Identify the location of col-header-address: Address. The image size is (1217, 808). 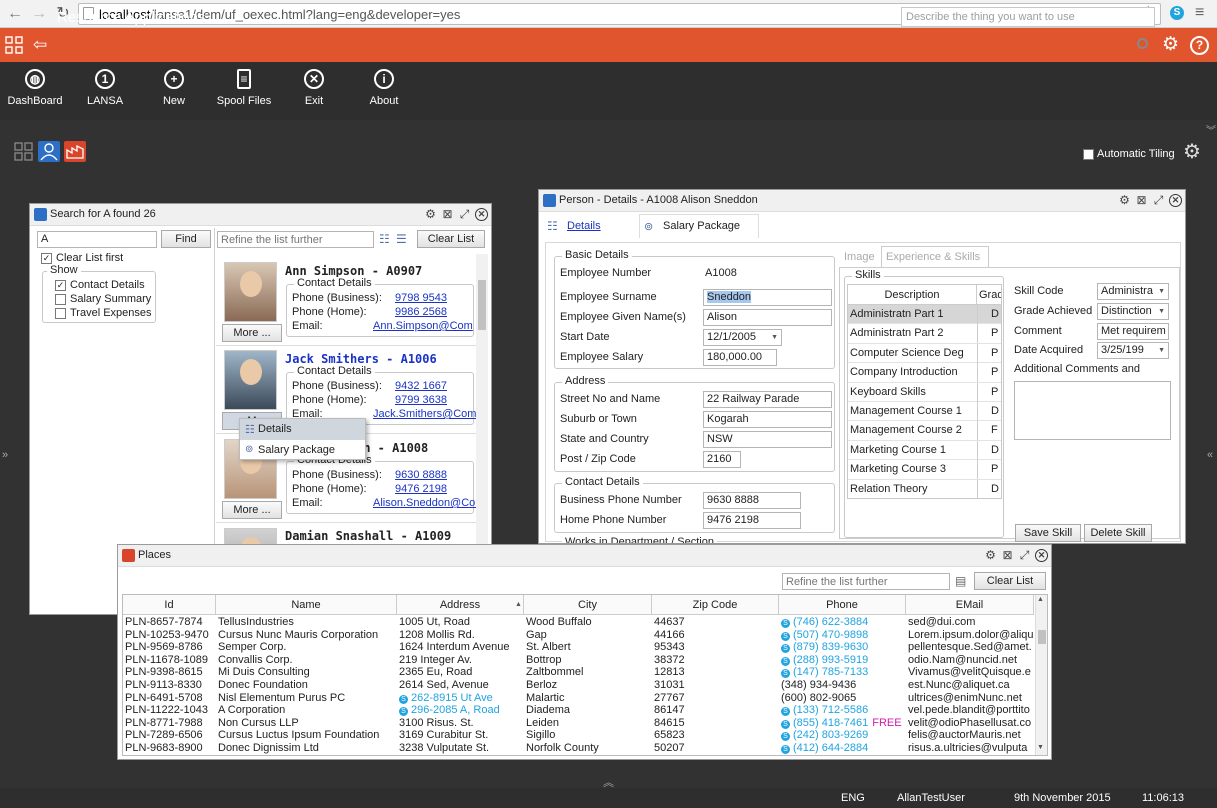
(460, 605).